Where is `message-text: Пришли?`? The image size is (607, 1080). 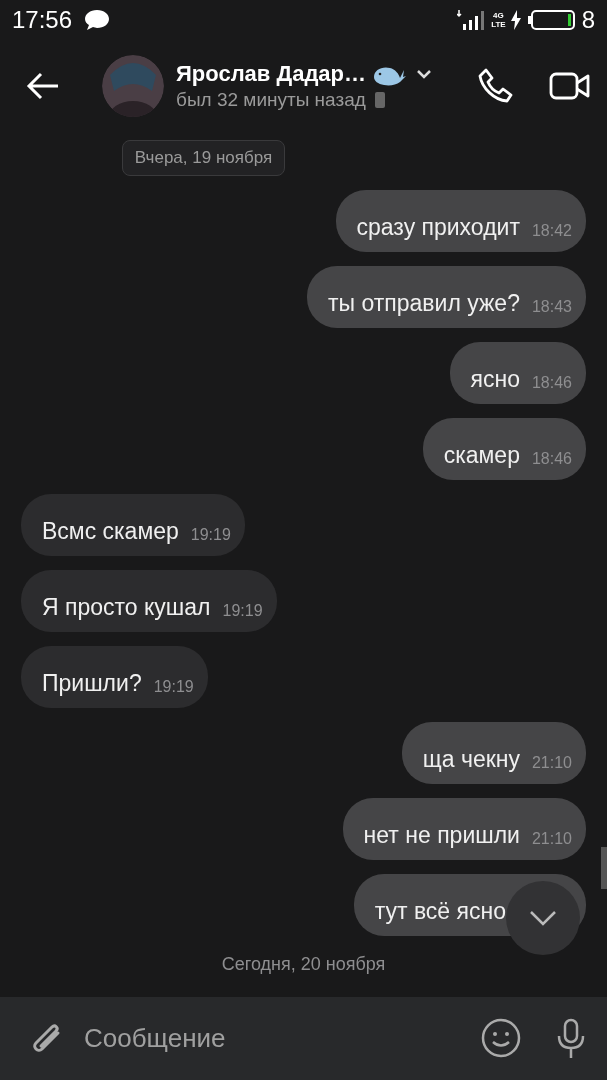
message-text: Пришли? is located at coordinates (92, 683).